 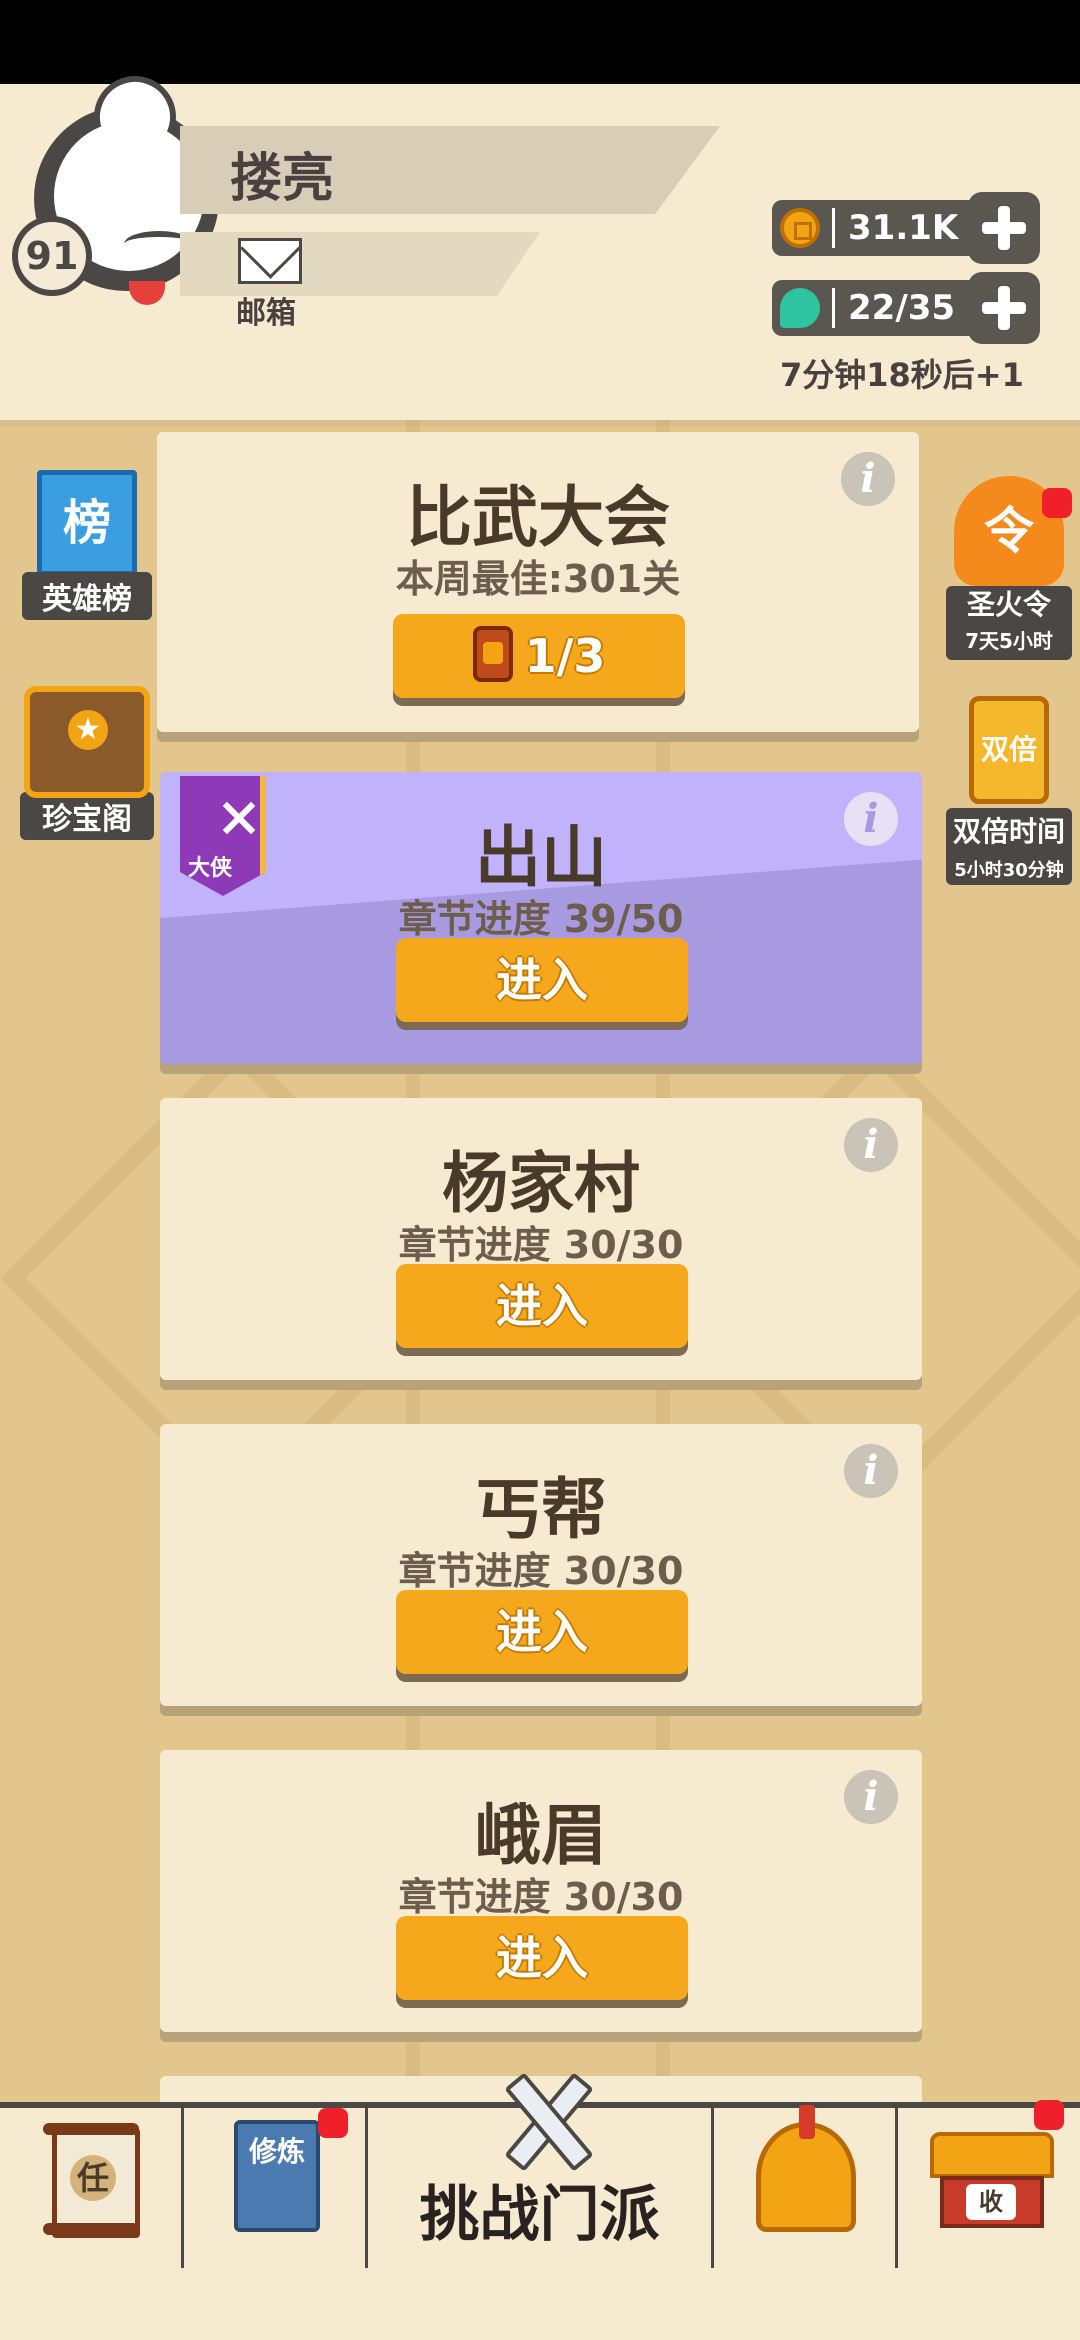 I want to click on sacred-fire-token-timer: 7天5小时, so click(x=1009, y=641).